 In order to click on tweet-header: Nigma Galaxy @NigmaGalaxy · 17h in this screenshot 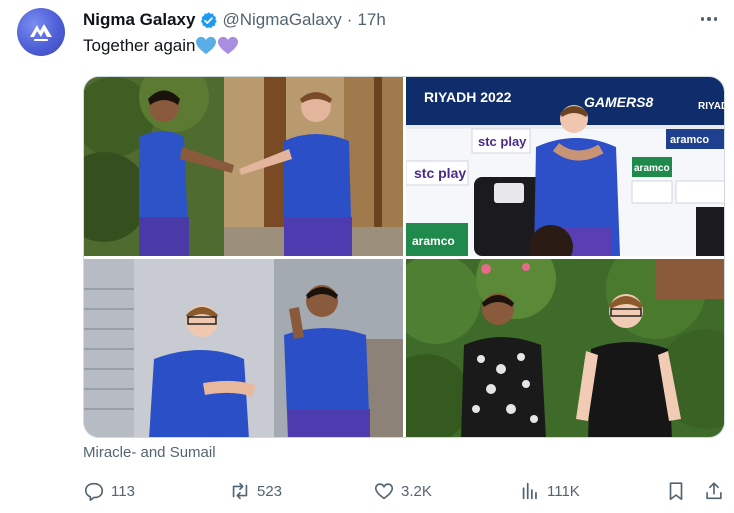, I will do `click(234, 20)`.